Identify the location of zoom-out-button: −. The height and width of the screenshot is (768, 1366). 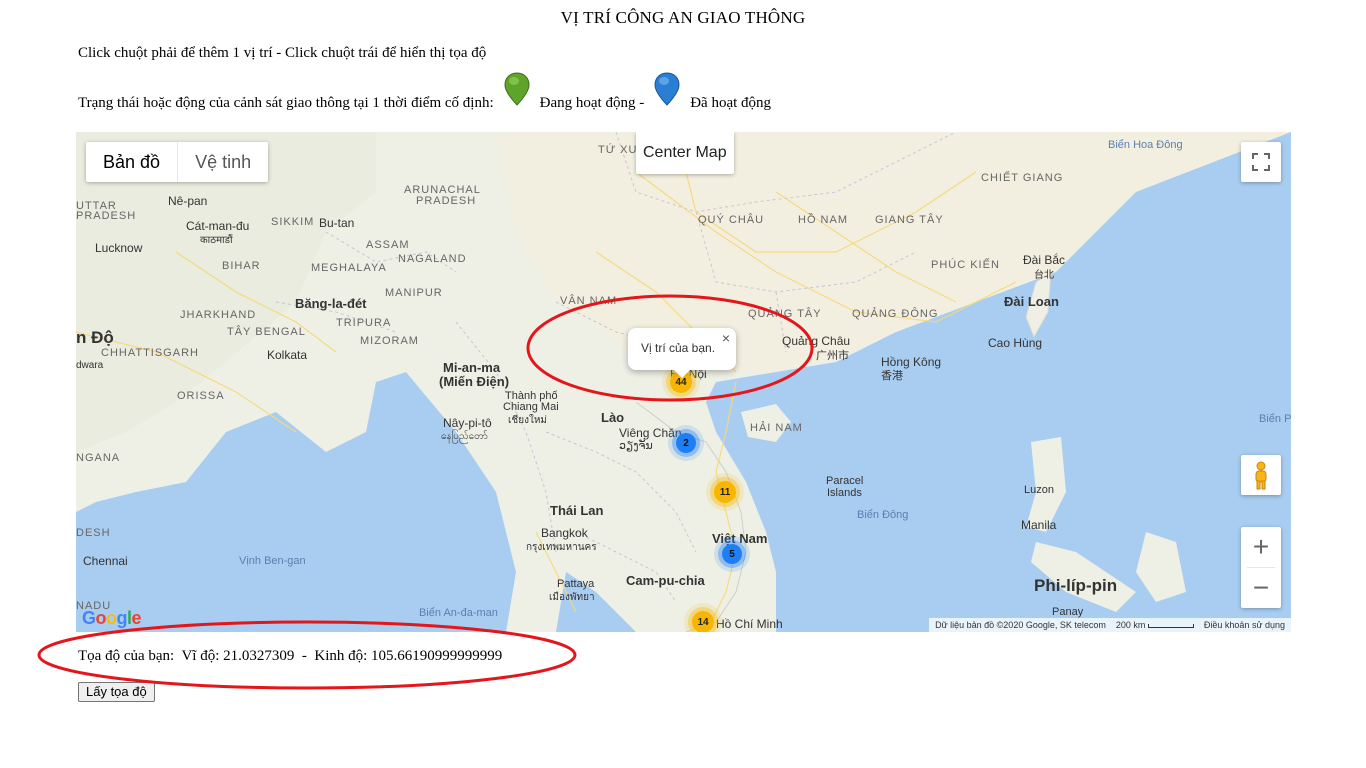
(1261, 588).